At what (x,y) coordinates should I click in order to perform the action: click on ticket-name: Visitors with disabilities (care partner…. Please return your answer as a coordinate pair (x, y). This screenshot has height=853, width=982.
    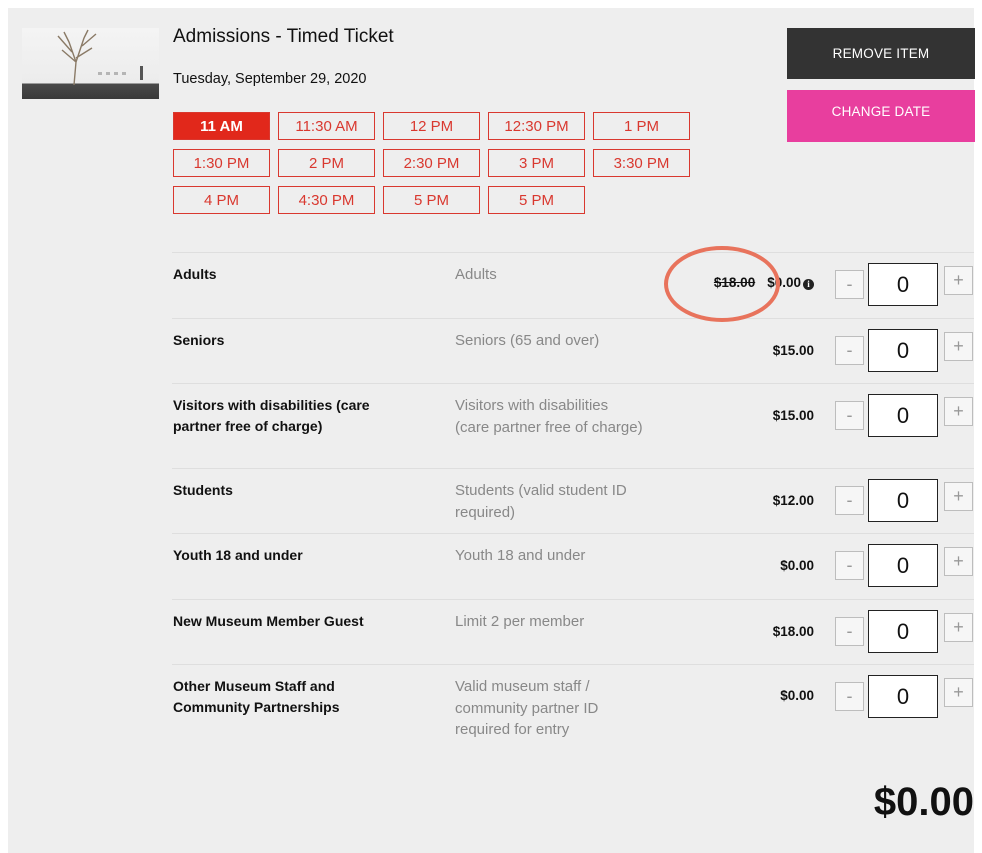
    Looking at the image, I should click on (271, 415).